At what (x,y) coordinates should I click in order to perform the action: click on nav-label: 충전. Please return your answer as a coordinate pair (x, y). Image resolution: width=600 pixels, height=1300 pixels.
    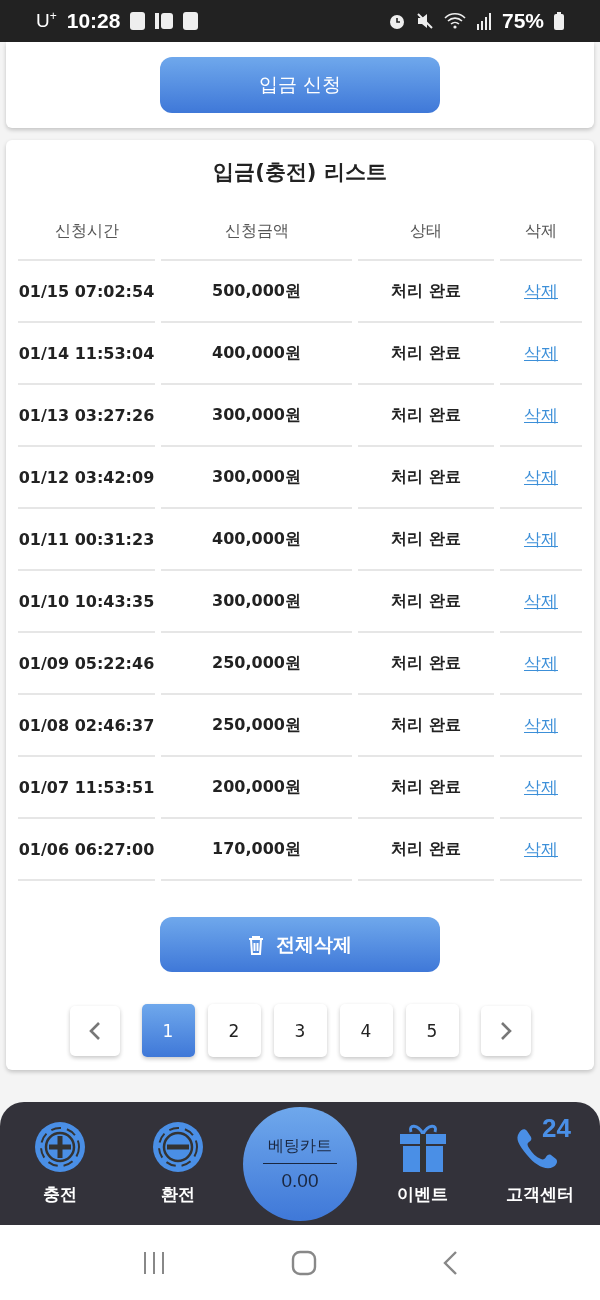
    Looking at the image, I should click on (60, 1194).